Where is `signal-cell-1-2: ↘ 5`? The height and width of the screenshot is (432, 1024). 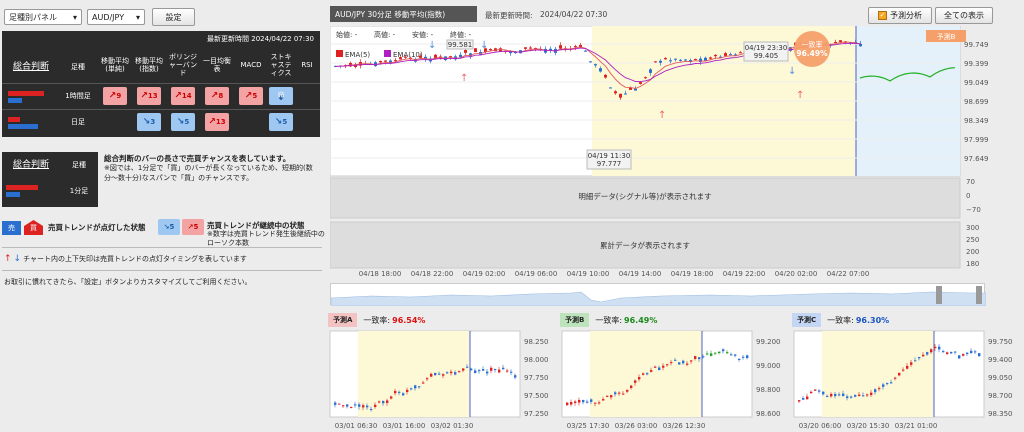 signal-cell-1-2: ↘ 5 is located at coordinates (183, 122).